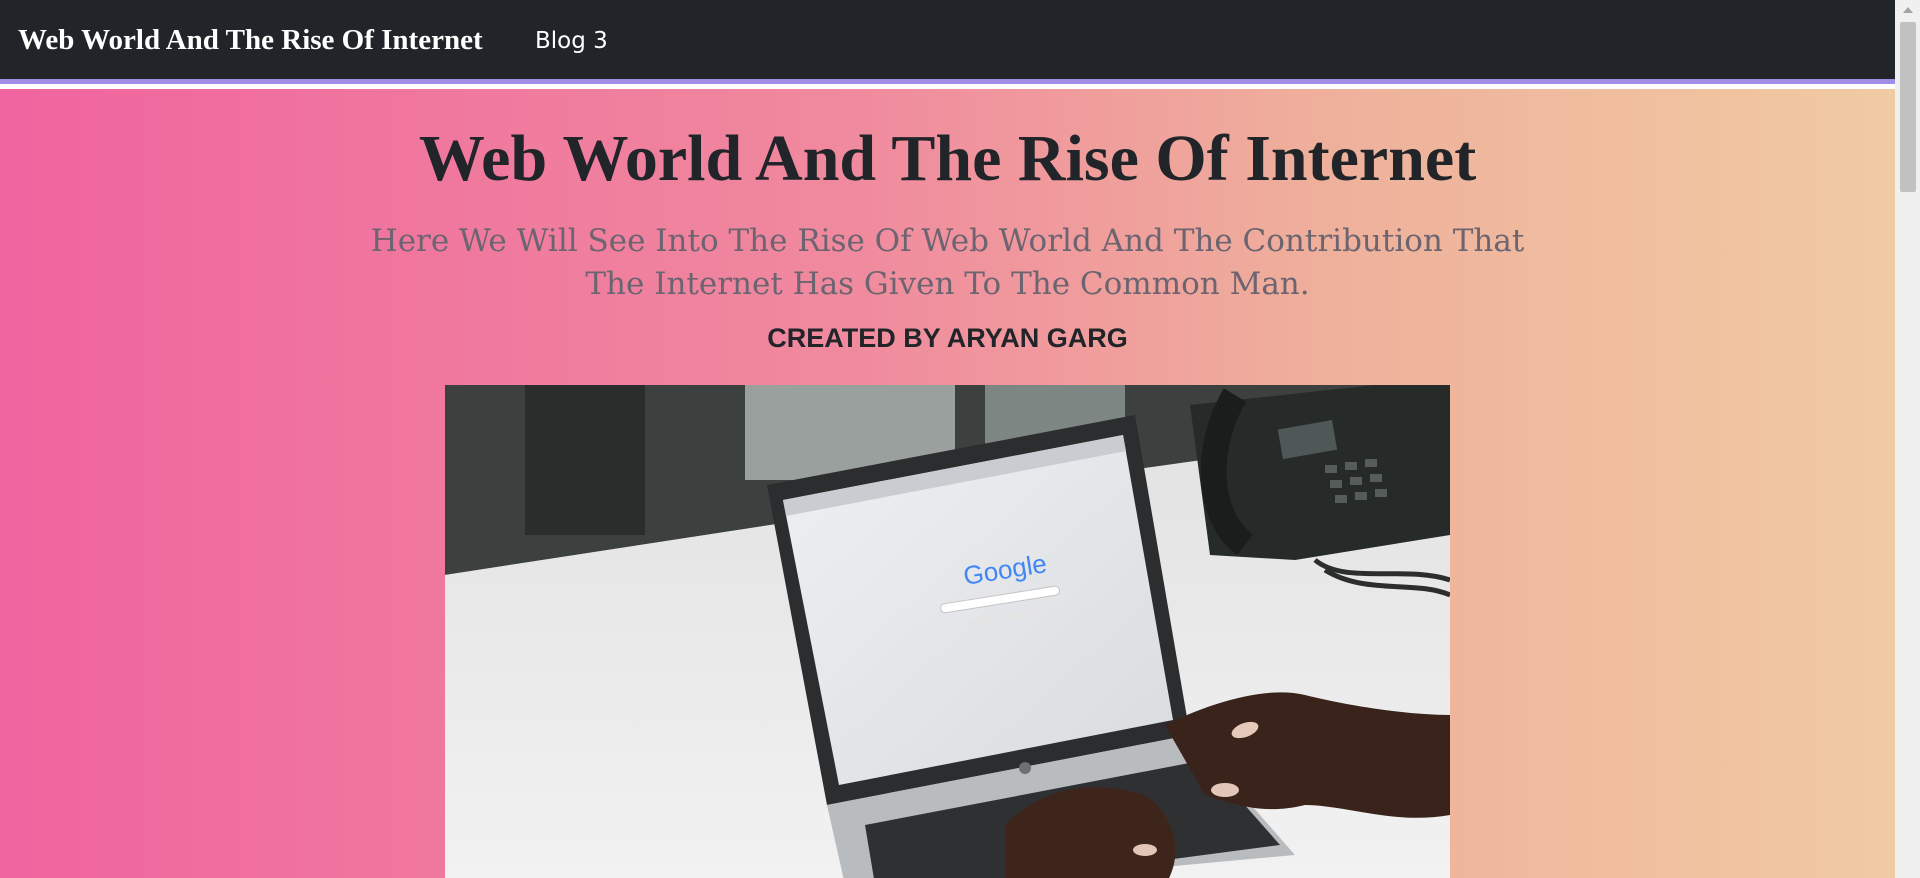 The image size is (1920, 878). What do you see at coordinates (947, 158) in the screenshot?
I see `page-title: Web World And The Rise Of Internet` at bounding box center [947, 158].